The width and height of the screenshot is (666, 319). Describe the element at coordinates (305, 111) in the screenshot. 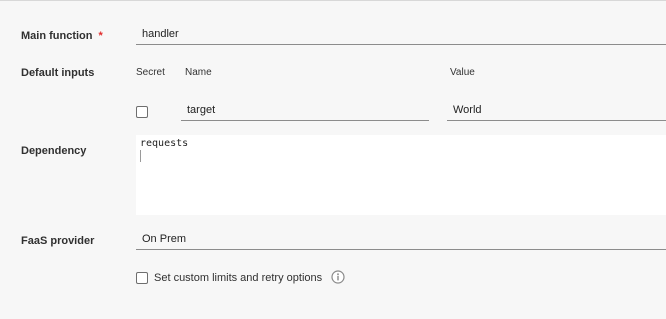

I see `input-name-field: target` at that location.